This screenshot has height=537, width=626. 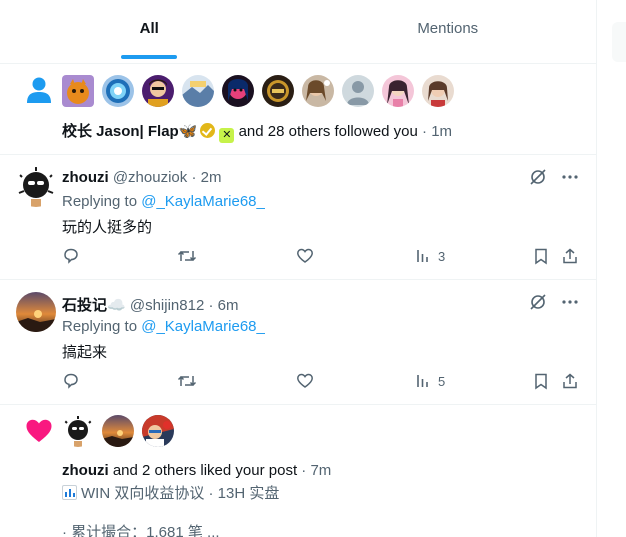 What do you see at coordinates (94, 305) in the screenshot?
I see `author-name: 石投记☁️` at bounding box center [94, 305].